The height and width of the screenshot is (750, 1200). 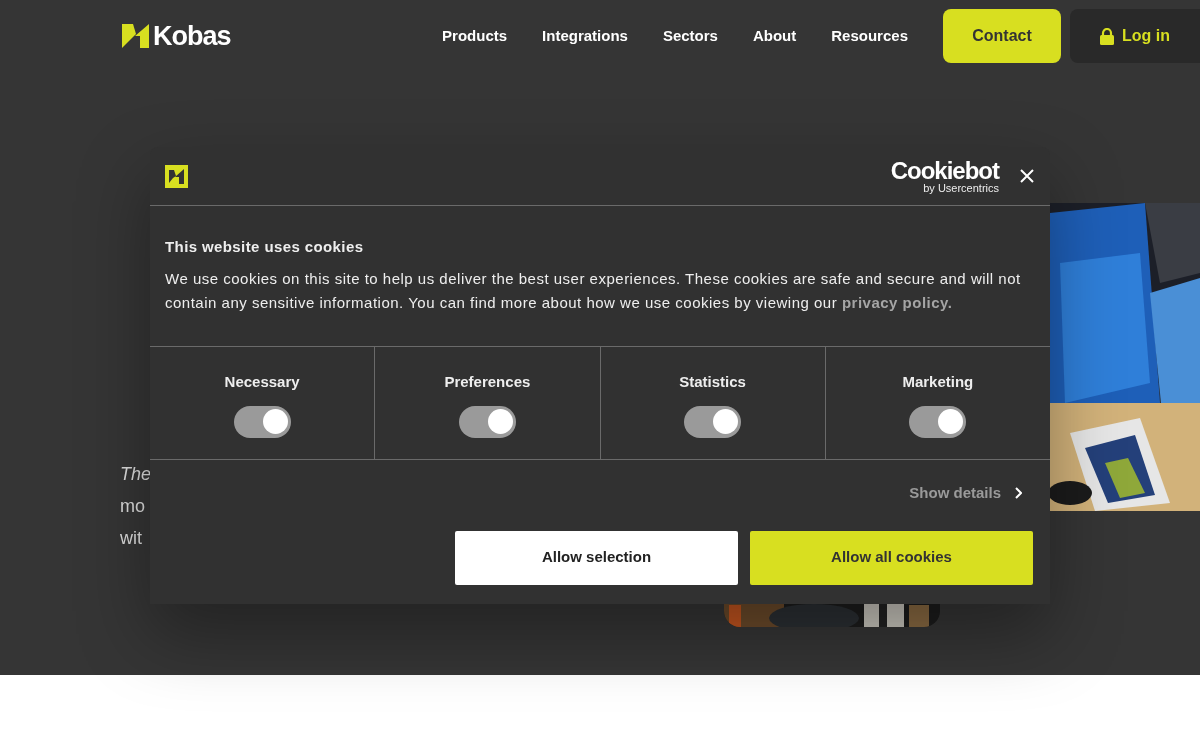 I want to click on allow-selection-button: Allow selection, so click(x=596, y=557).